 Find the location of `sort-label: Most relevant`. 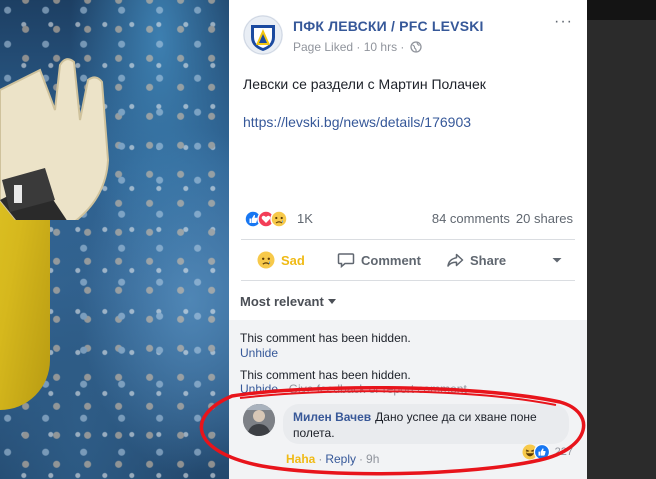

sort-label: Most relevant is located at coordinates (282, 301).